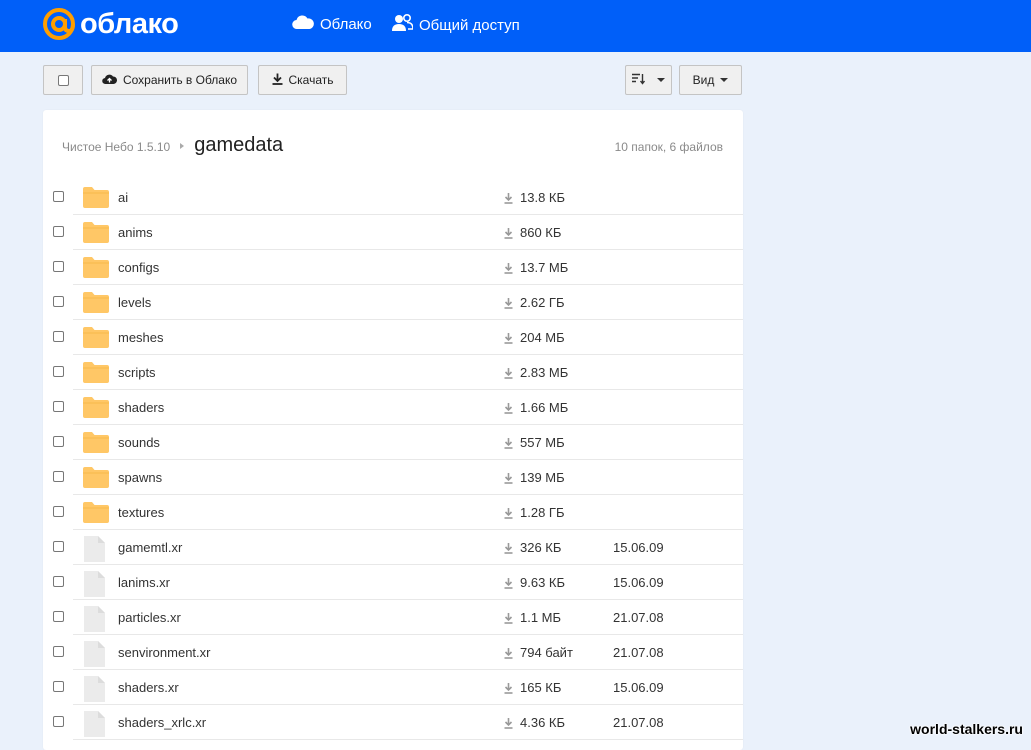  I want to click on file-size: 1.66 МБ, so click(544, 407).